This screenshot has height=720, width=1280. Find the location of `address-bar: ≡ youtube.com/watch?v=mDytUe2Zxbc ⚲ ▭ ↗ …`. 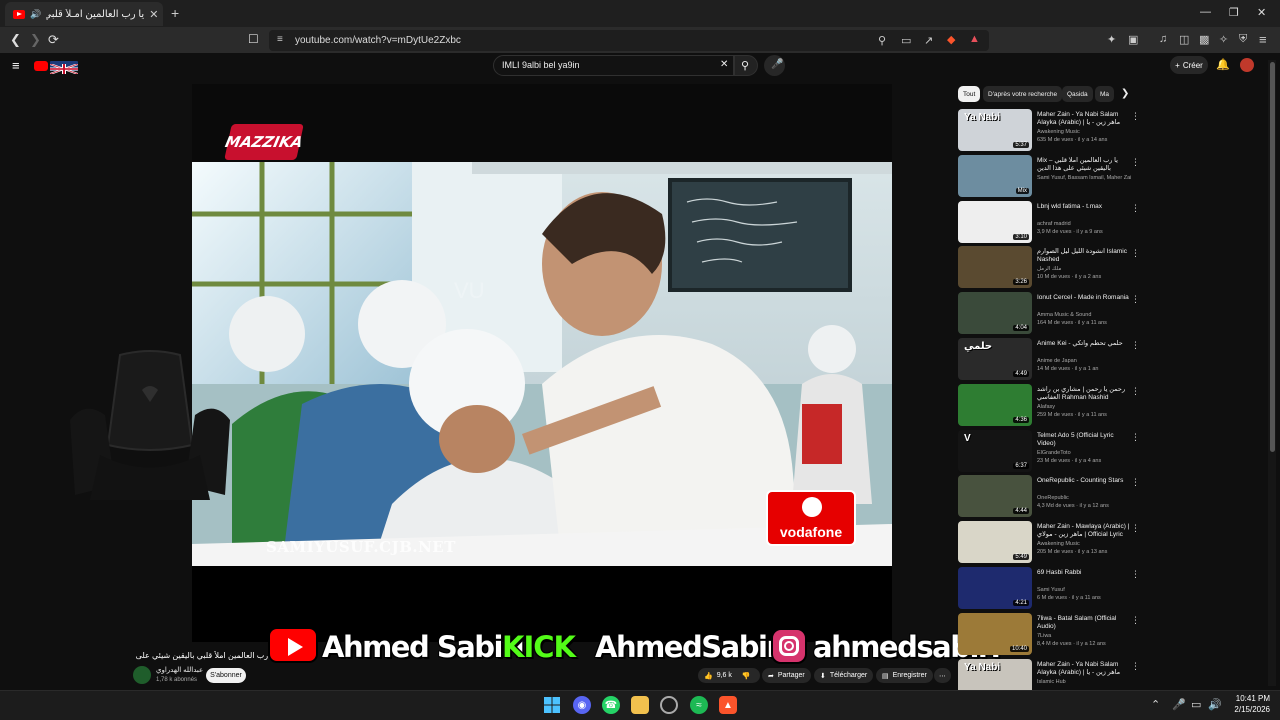

address-bar: ≡ youtube.com/watch?v=mDytUe2Zxbc ⚲ ▭ ↗ … is located at coordinates (629, 40).